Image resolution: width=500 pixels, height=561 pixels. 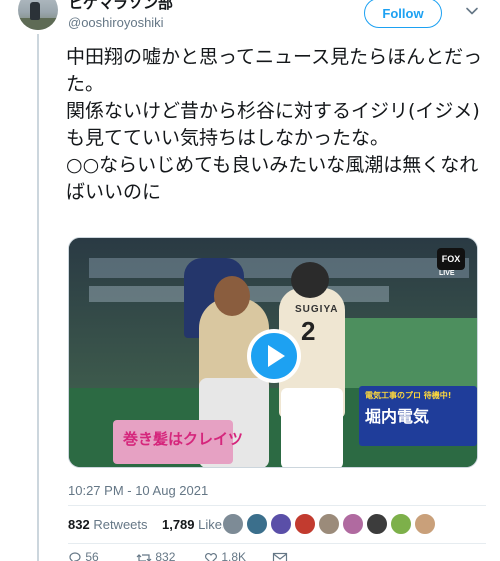 I want to click on follow-button: Follow, so click(x=403, y=14).